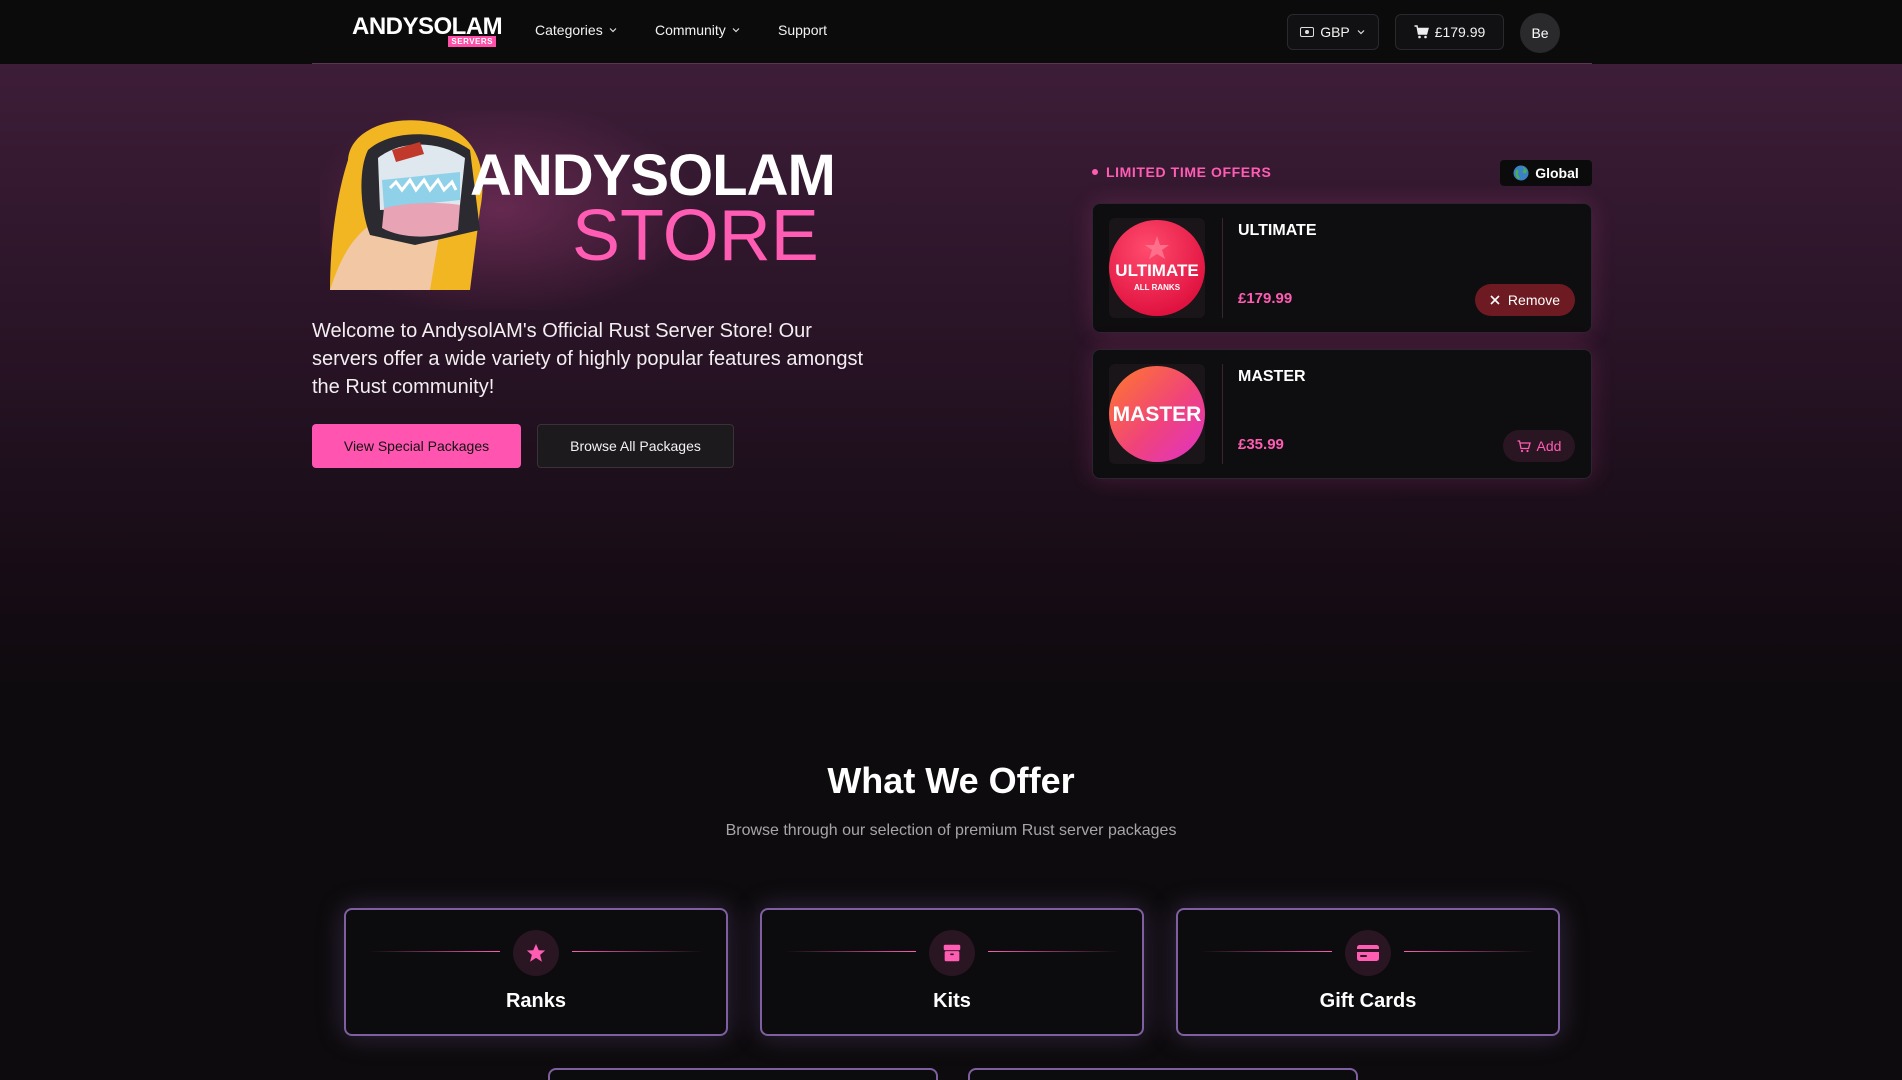 Image resolution: width=1902 pixels, height=1080 pixels. Describe the element at coordinates (952, 953) in the screenshot. I see `package-icon` at that location.